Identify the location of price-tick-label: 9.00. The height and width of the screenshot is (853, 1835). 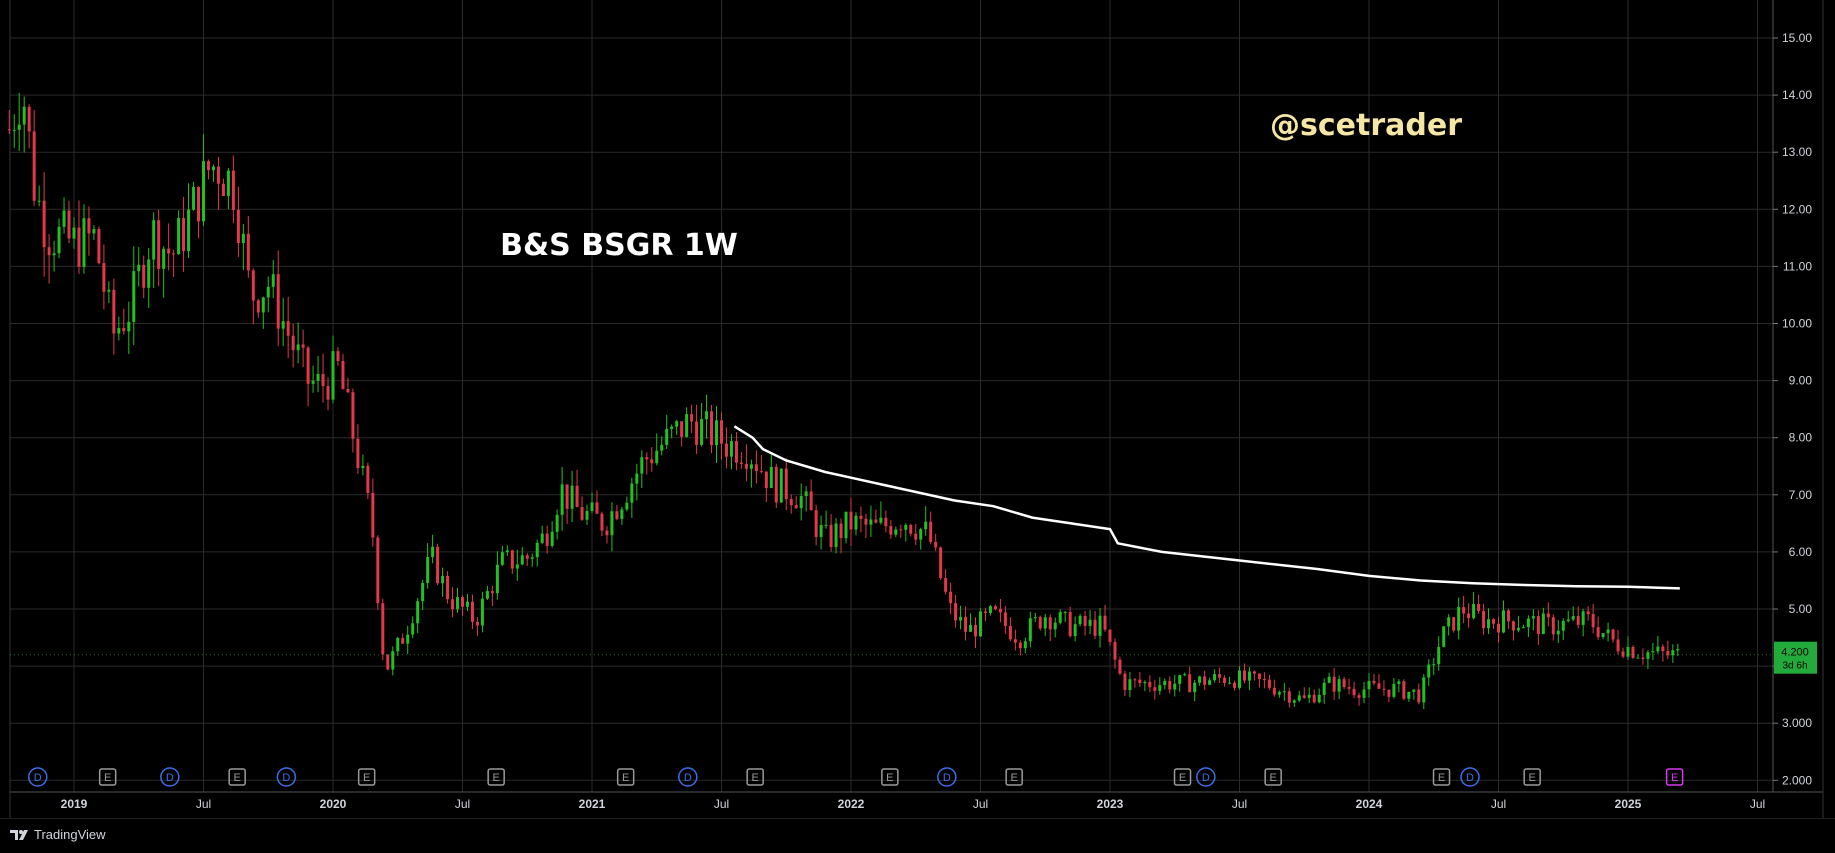
(1801, 381).